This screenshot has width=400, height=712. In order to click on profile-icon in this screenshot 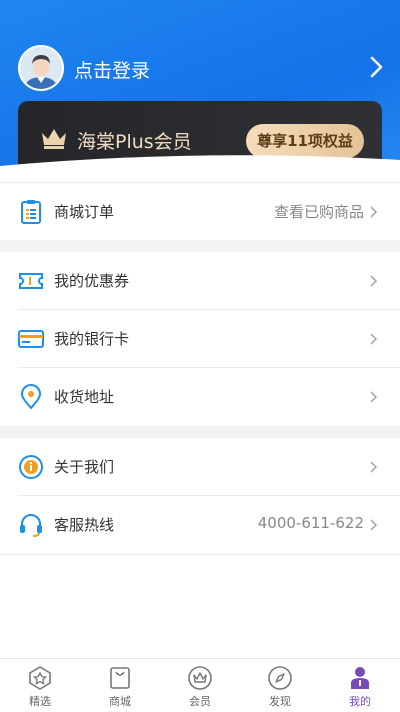, I will do `click(360, 678)`.